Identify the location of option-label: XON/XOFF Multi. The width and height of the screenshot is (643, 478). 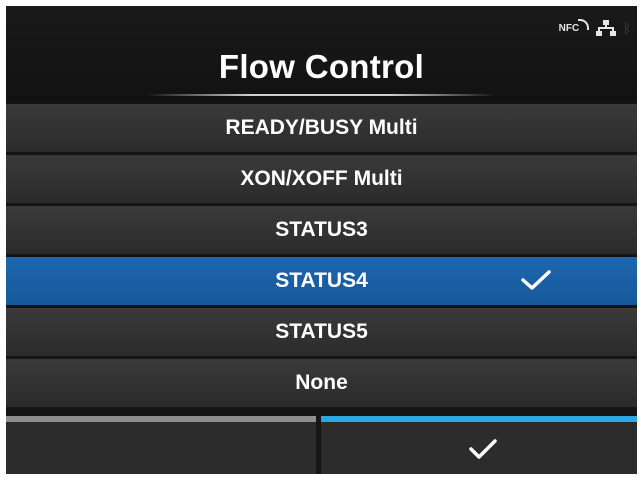
(321, 178).